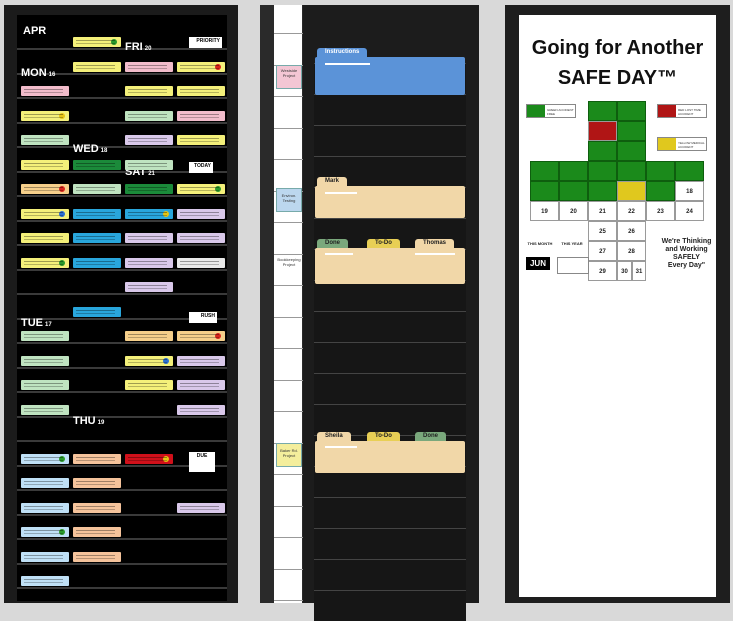 The height and width of the screenshot is (621, 733). Describe the element at coordinates (602, 251) in the screenshot. I see `calendar-cell: 27` at that location.